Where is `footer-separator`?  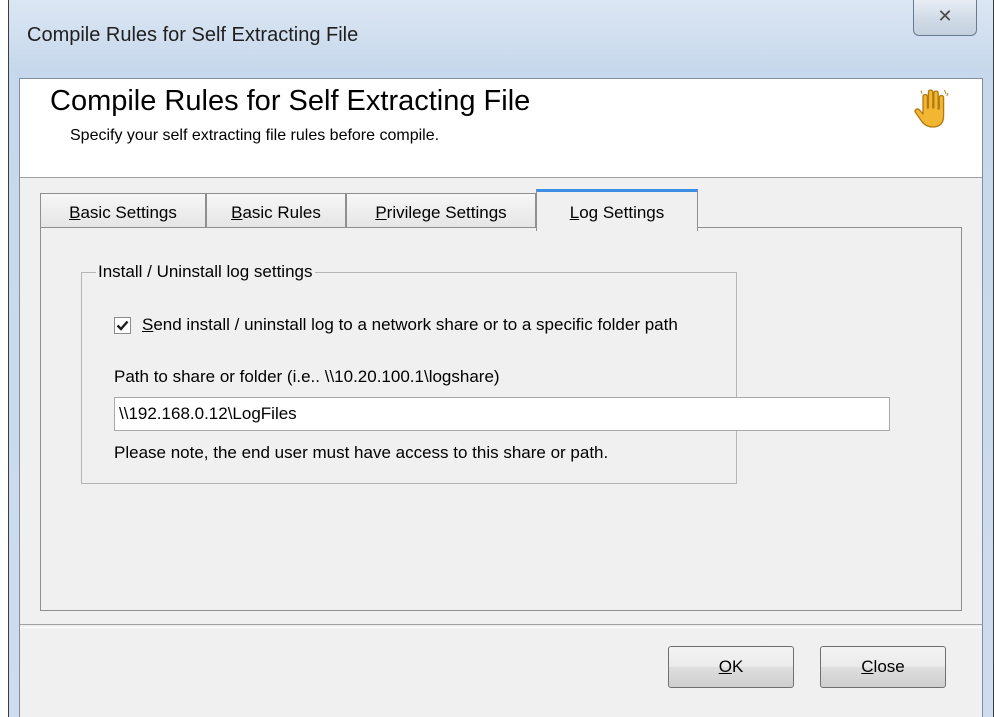
footer-separator is located at coordinates (501, 626).